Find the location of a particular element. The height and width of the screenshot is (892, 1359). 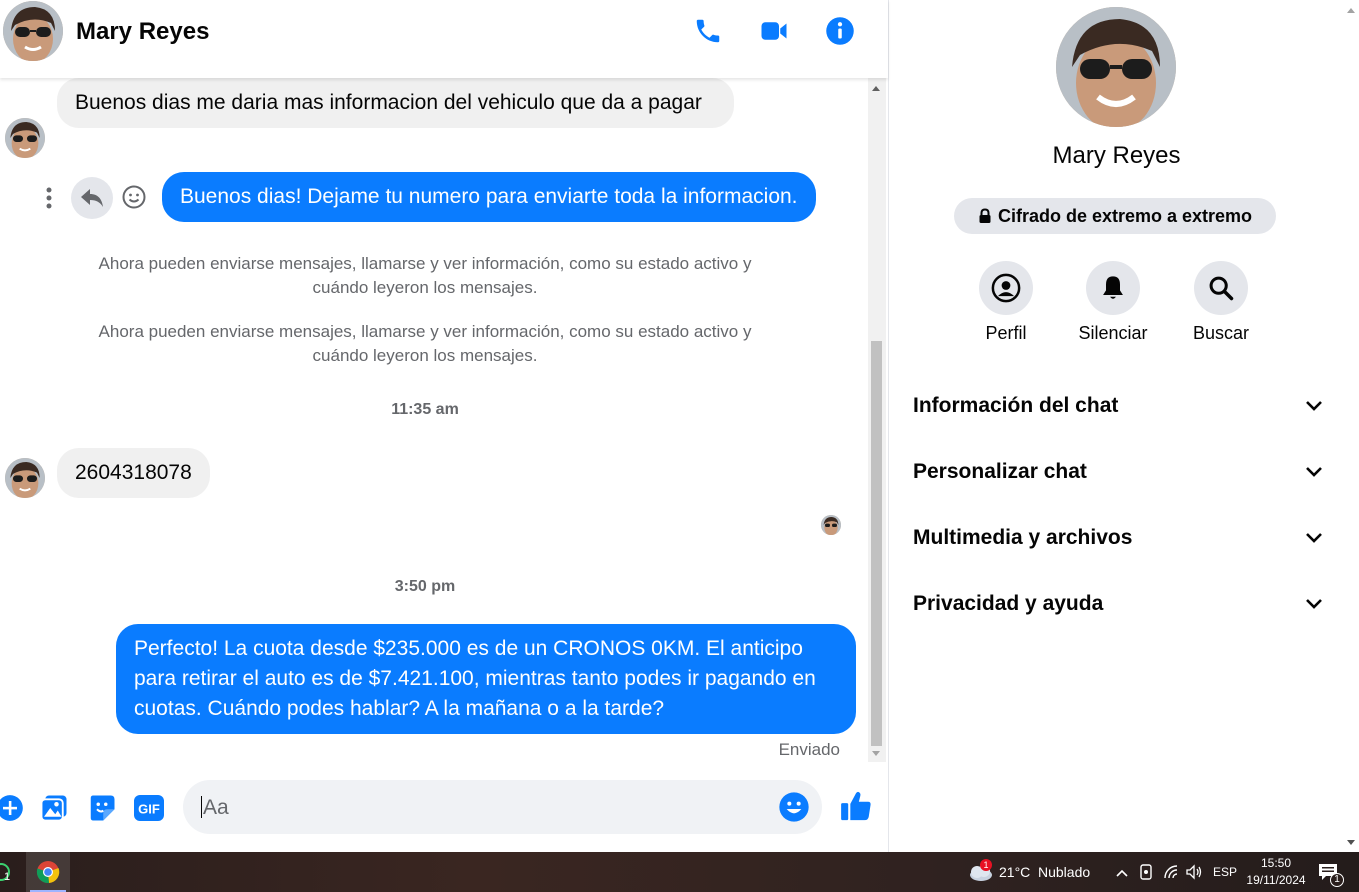

scroll-thumb is located at coordinates (876, 543).